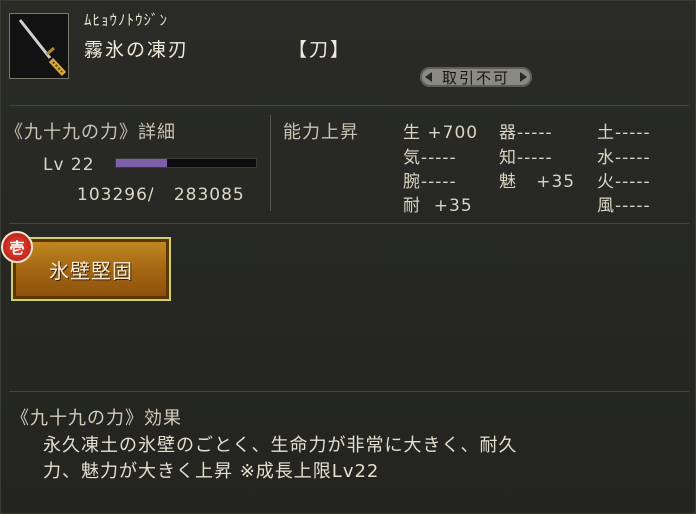 This screenshot has width=696, height=514. What do you see at coordinates (186, 163) in the screenshot?
I see `exp-bar` at bounding box center [186, 163].